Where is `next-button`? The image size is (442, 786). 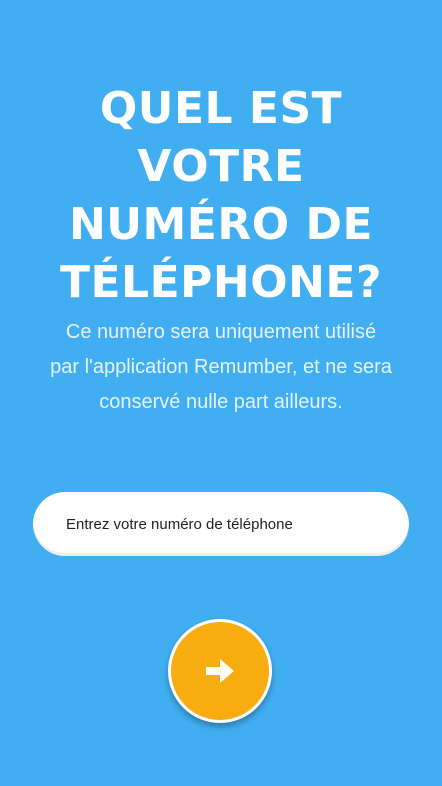 next-button is located at coordinates (220, 671).